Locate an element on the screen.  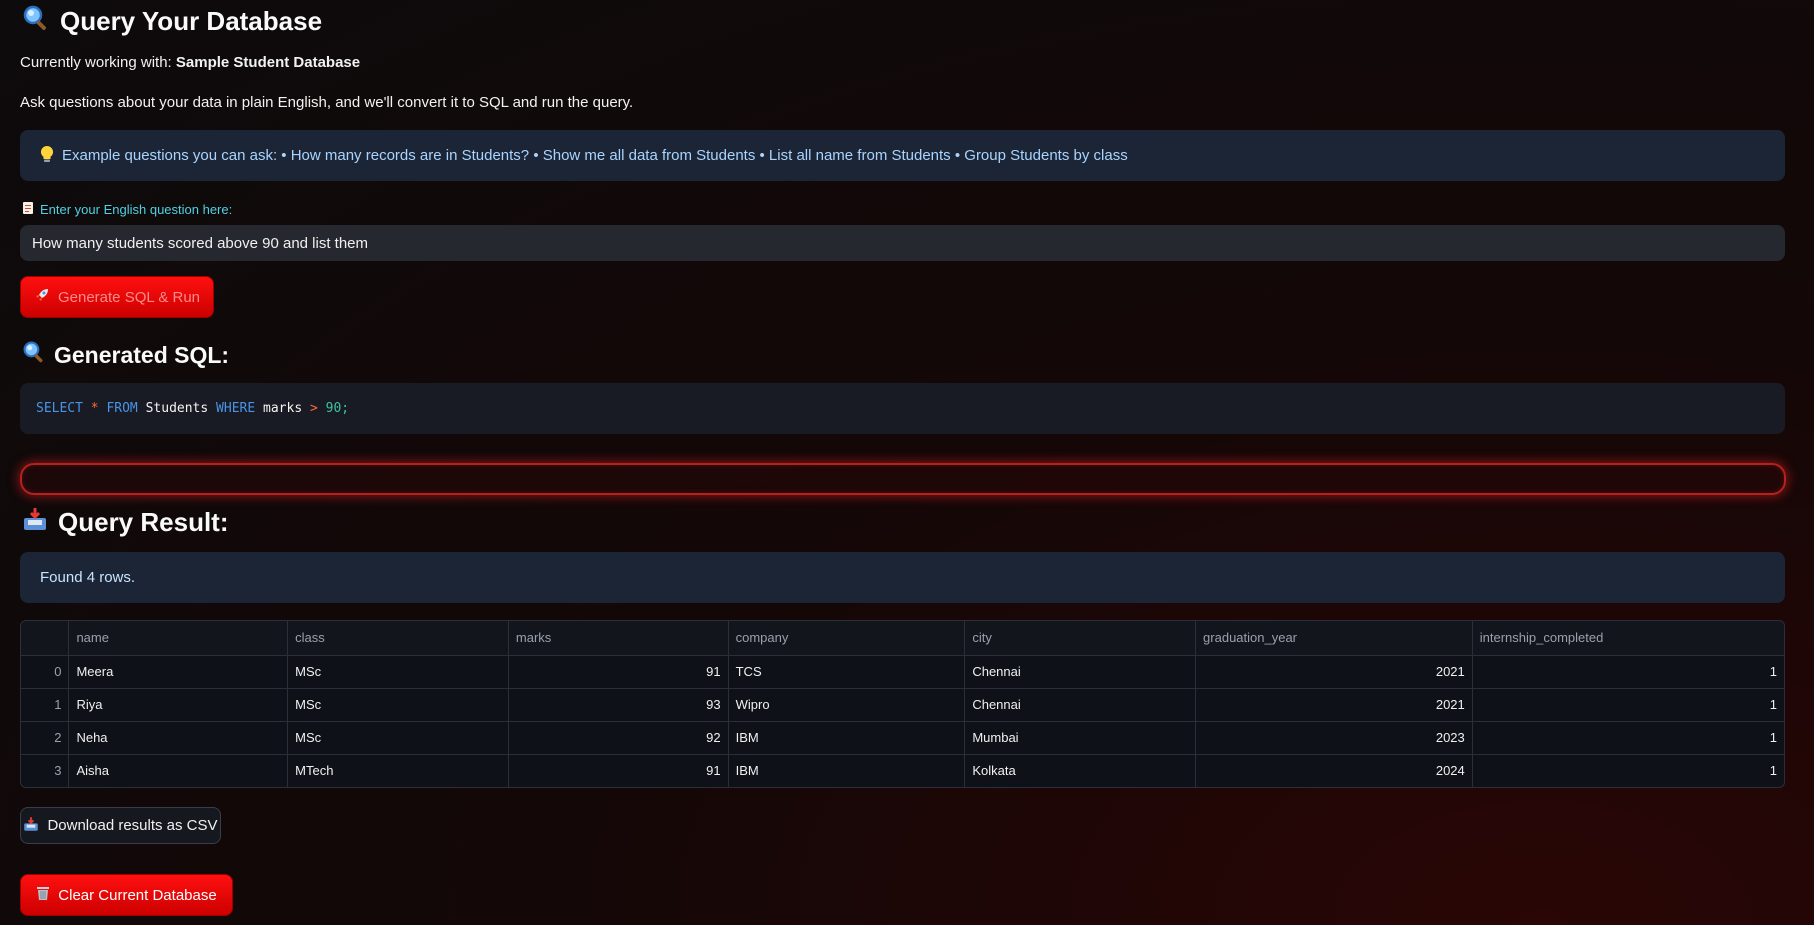
download-csv-button: Download results as CSV is located at coordinates (120, 825).